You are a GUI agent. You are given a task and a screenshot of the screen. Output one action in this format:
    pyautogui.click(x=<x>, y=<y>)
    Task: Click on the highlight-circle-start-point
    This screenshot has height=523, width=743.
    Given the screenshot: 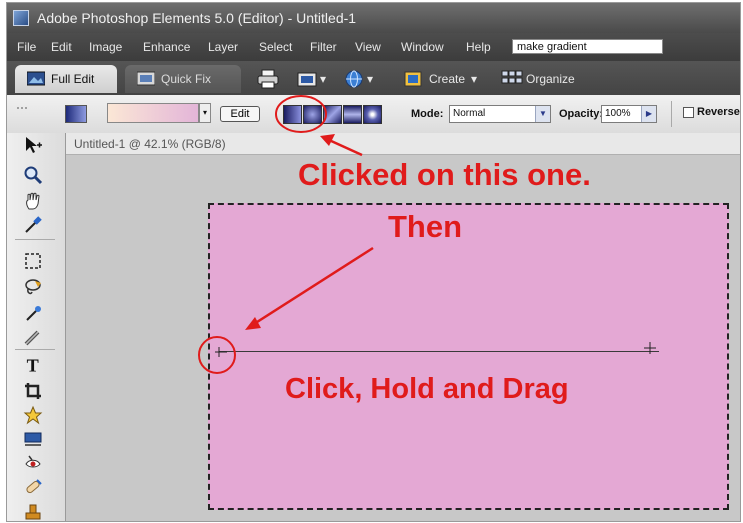 What is the action you would take?
    pyautogui.click(x=217, y=355)
    